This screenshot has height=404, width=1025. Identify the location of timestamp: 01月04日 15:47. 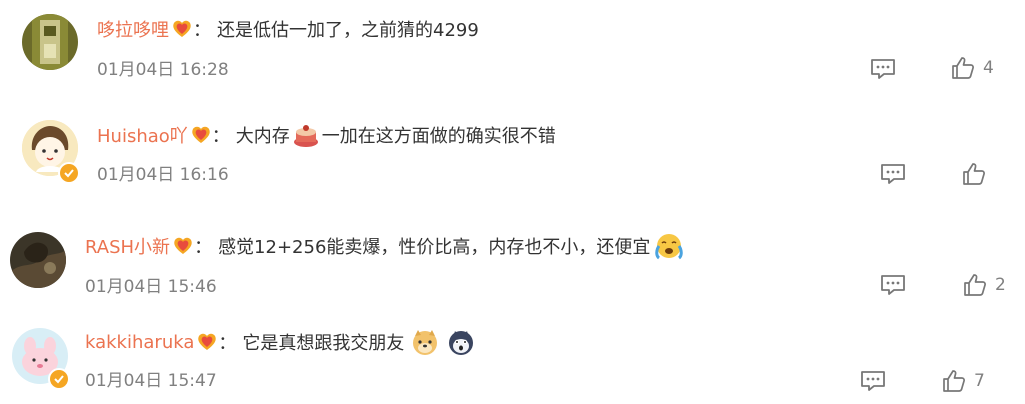
(151, 381).